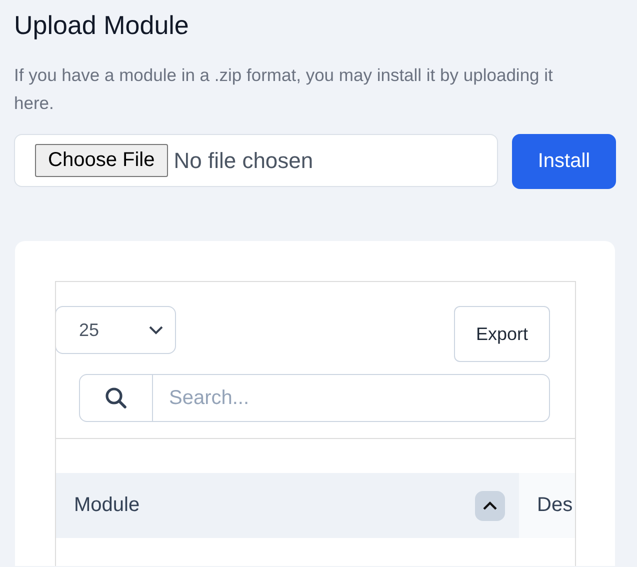 This screenshot has height=567, width=637. I want to click on description-text: If you have a module in a .zip format, you may install it by uploading it here., so click(284, 89).